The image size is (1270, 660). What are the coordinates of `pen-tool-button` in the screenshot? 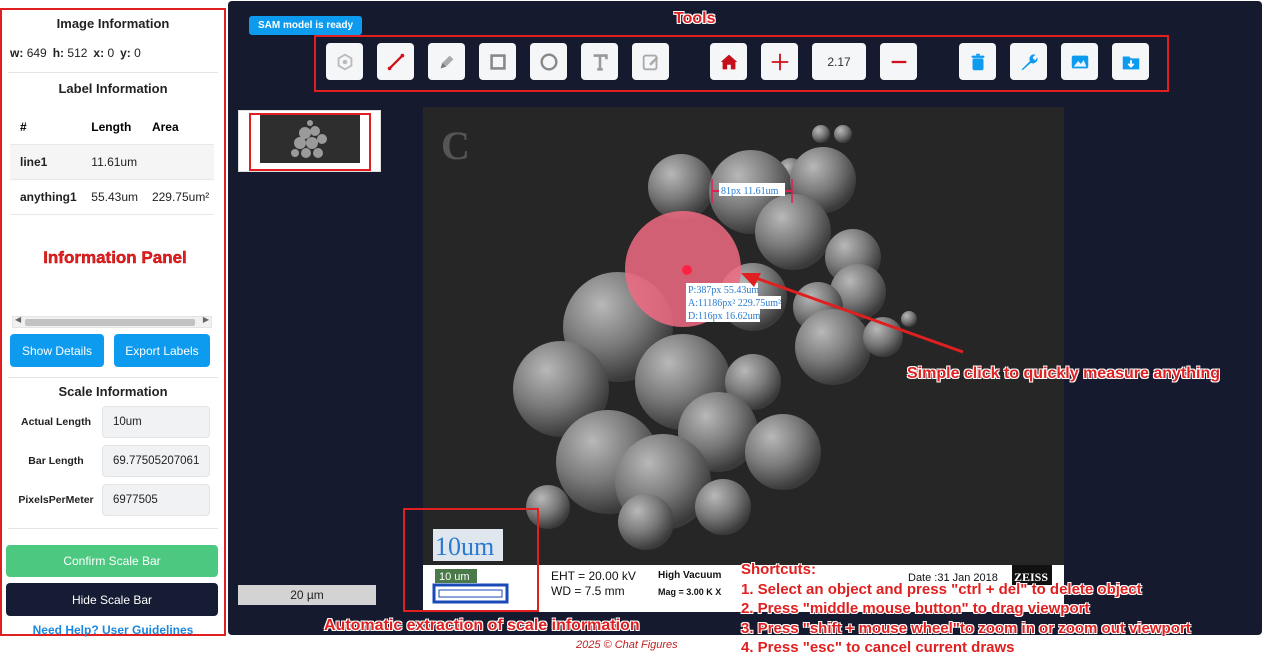 It's located at (446, 61).